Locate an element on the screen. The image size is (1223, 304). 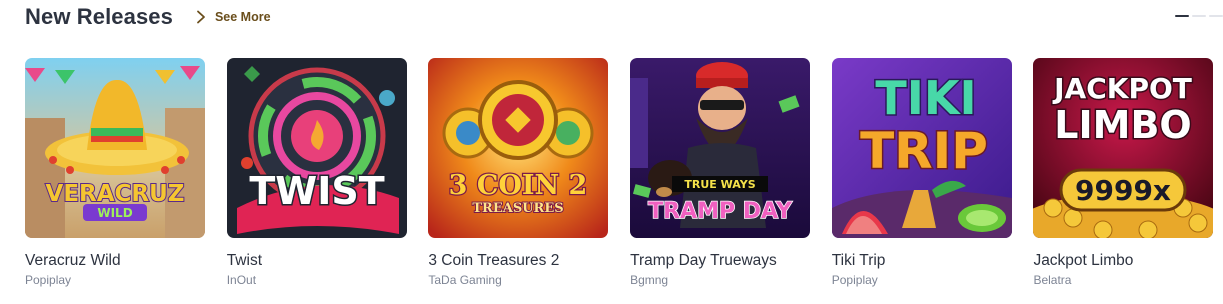
game-title: Twist is located at coordinates (317, 261).